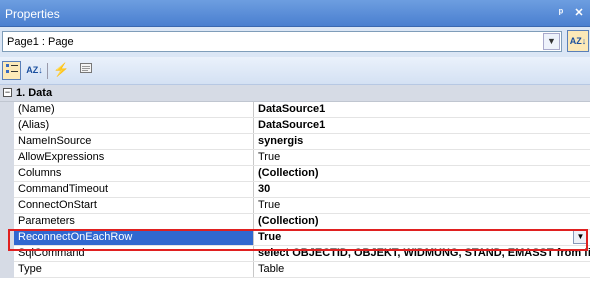 The width and height of the screenshot is (590, 284). I want to click on toolbar-separator, so click(47, 71).